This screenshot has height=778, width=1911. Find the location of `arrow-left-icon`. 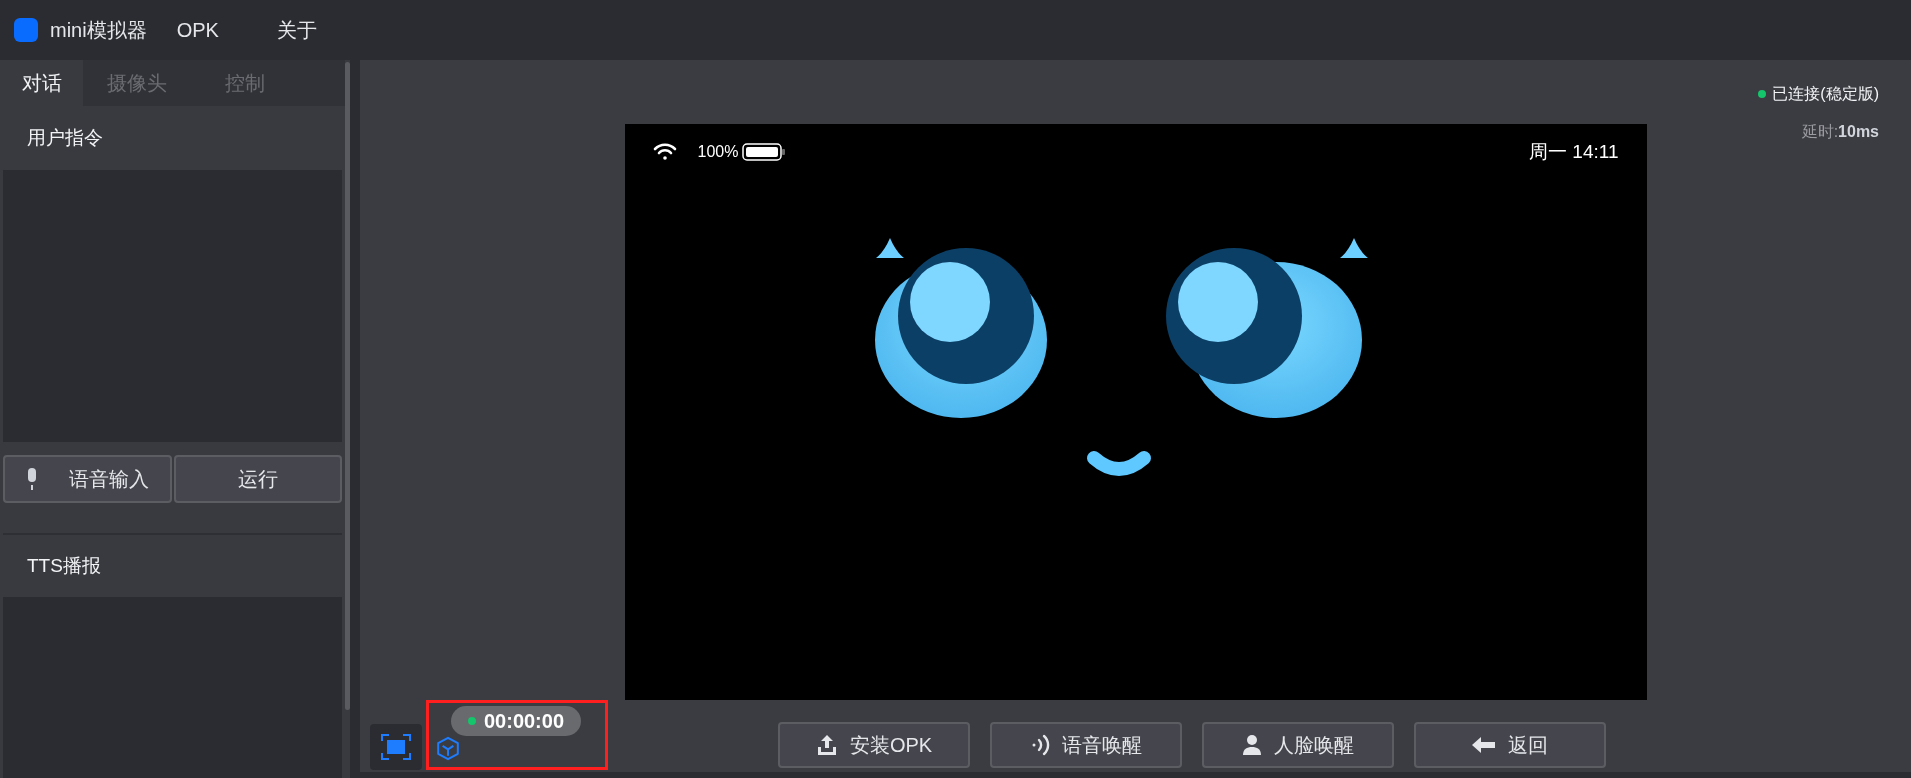

arrow-left-icon is located at coordinates (1484, 745).